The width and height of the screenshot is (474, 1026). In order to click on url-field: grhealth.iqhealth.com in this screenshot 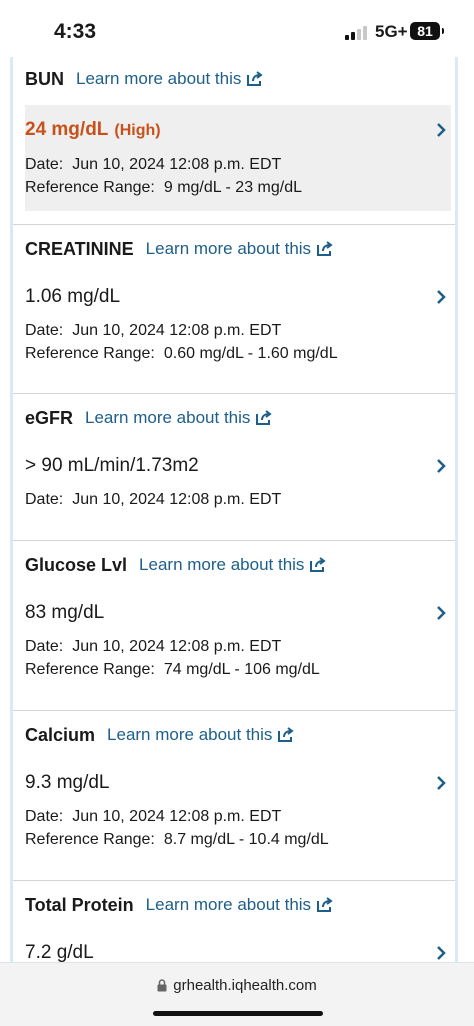, I will do `click(237, 985)`.